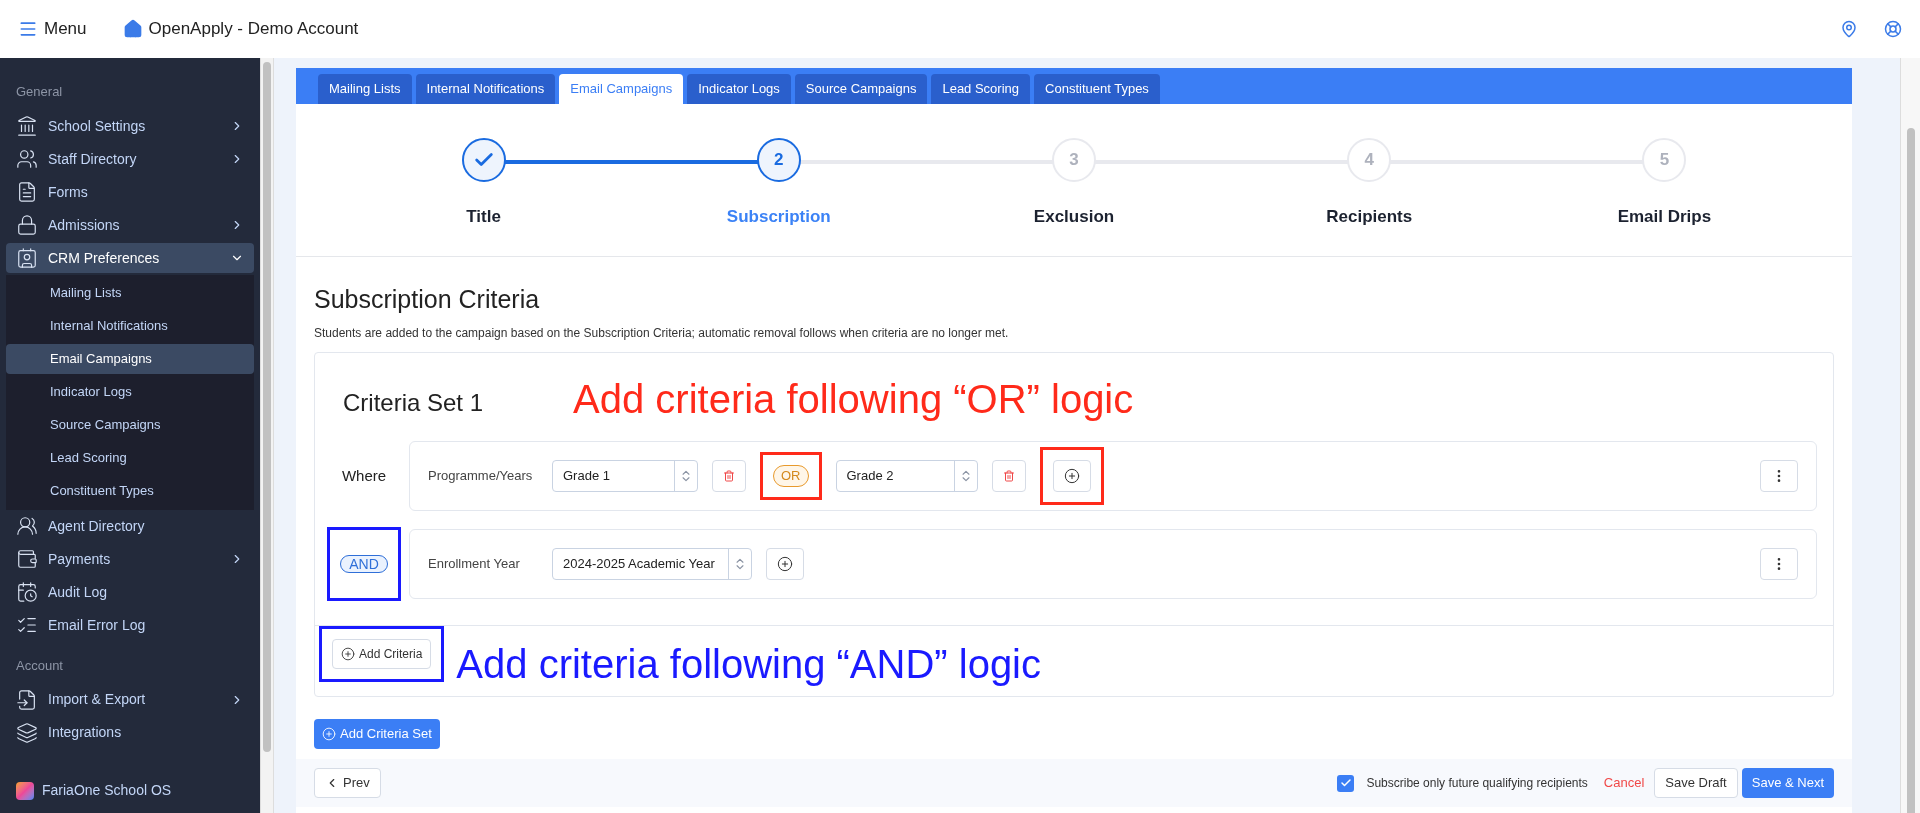 Image resolution: width=1920 pixels, height=813 pixels. What do you see at coordinates (1097, 89) in the screenshot?
I see `tab: Constituent Types` at bounding box center [1097, 89].